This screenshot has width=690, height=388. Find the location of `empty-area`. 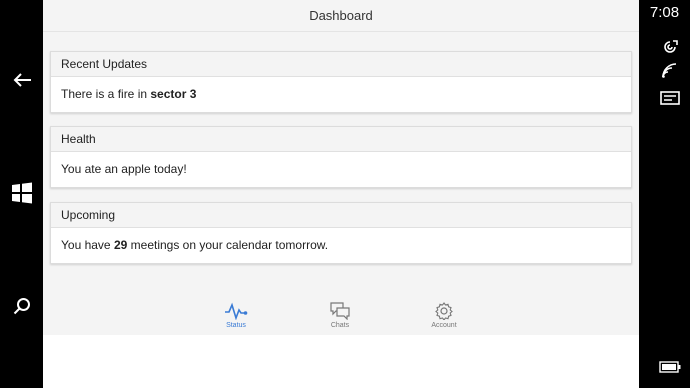

empty-area is located at coordinates (341, 361).